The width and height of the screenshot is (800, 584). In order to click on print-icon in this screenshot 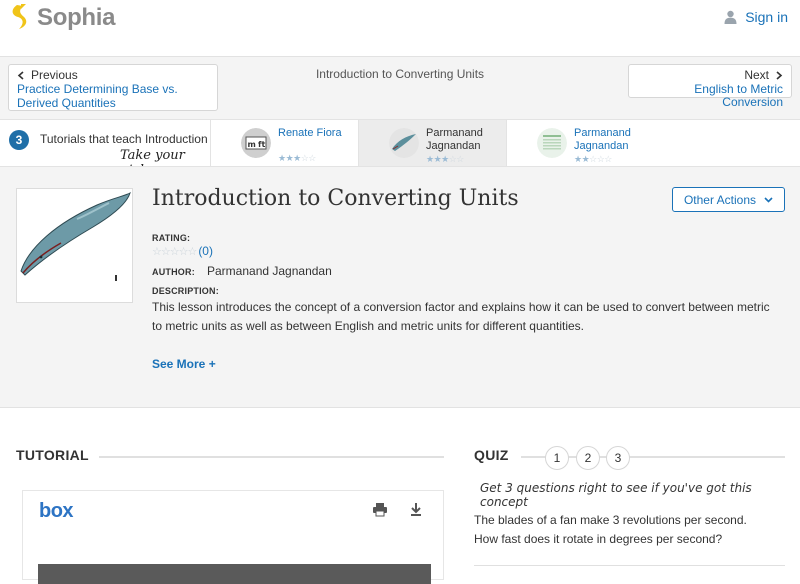, I will do `click(380, 512)`.